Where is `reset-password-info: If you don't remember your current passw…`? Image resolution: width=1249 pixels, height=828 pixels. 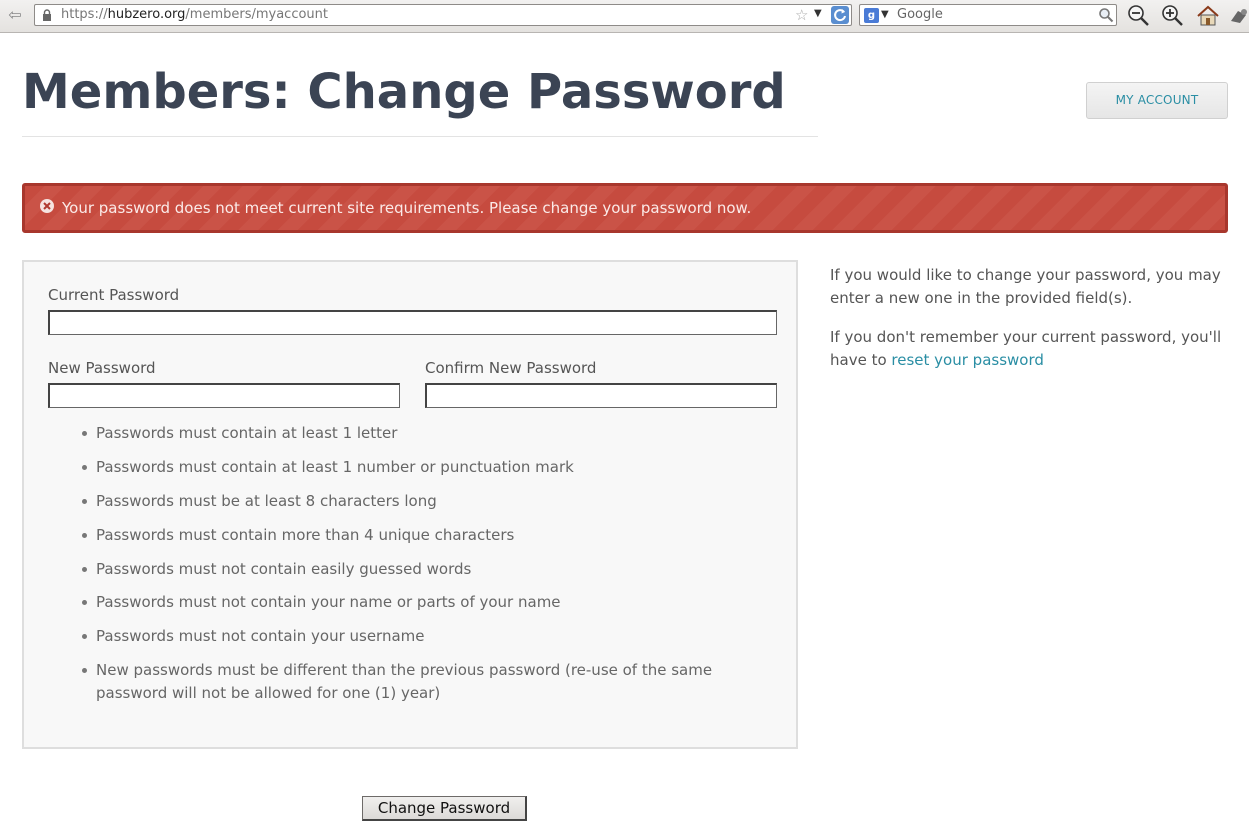
reset-password-info: If you don't remember your current passw… is located at coordinates (1029, 349).